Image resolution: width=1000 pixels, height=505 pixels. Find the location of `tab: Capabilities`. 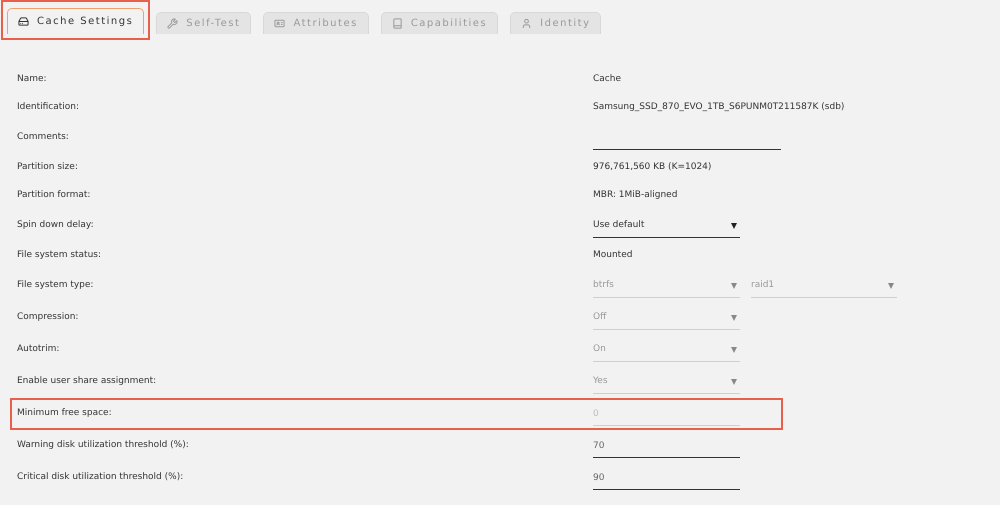

tab: Capabilities is located at coordinates (439, 23).